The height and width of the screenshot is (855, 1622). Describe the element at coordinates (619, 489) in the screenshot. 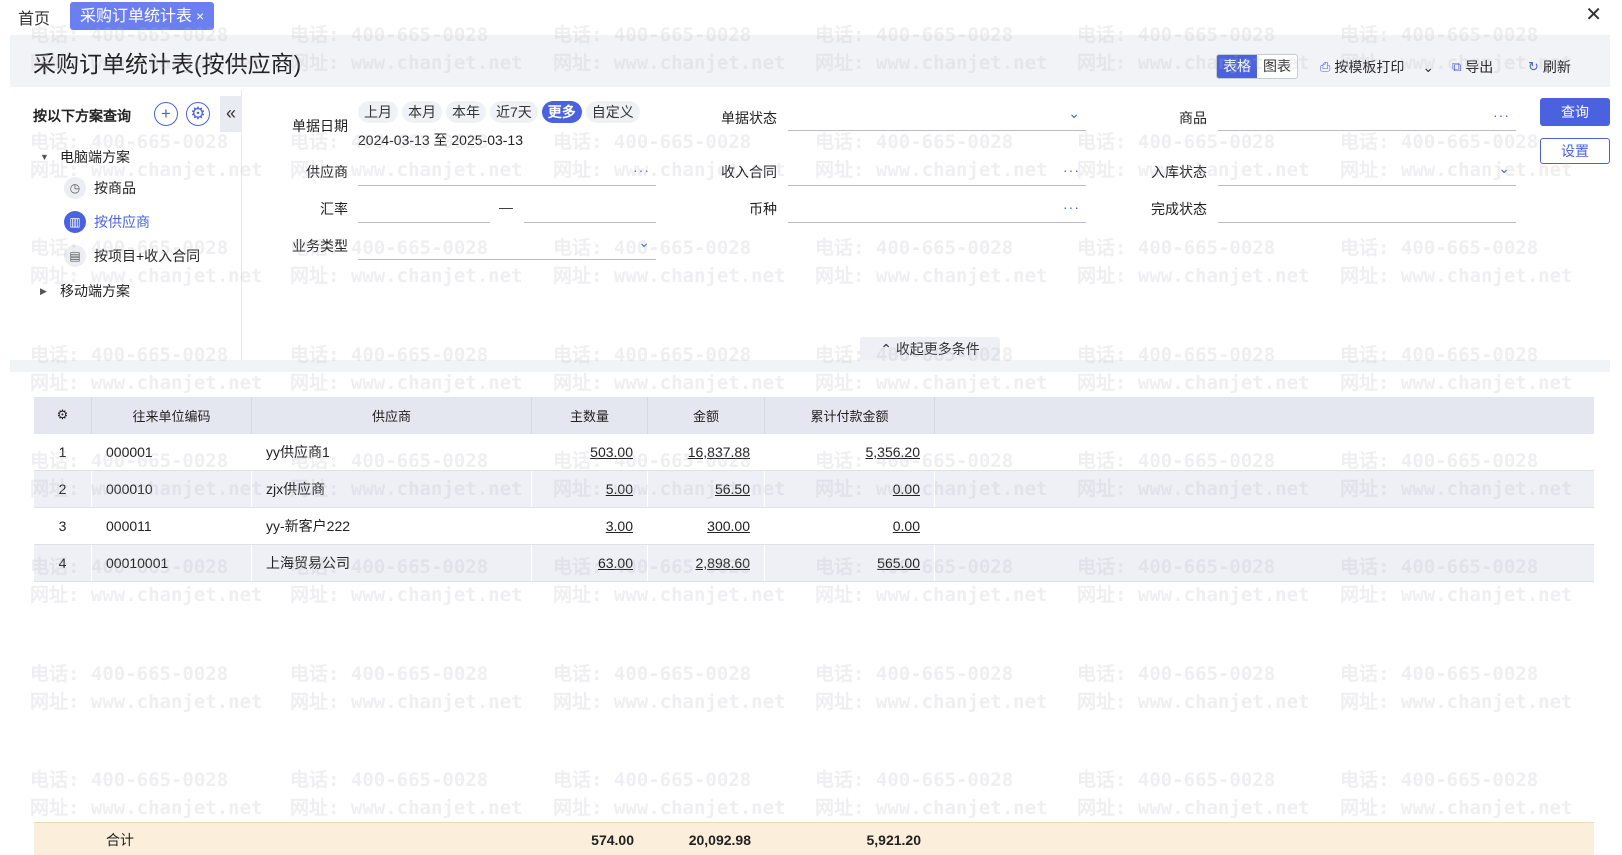

I see `cell-qty-link: 5.00` at that location.